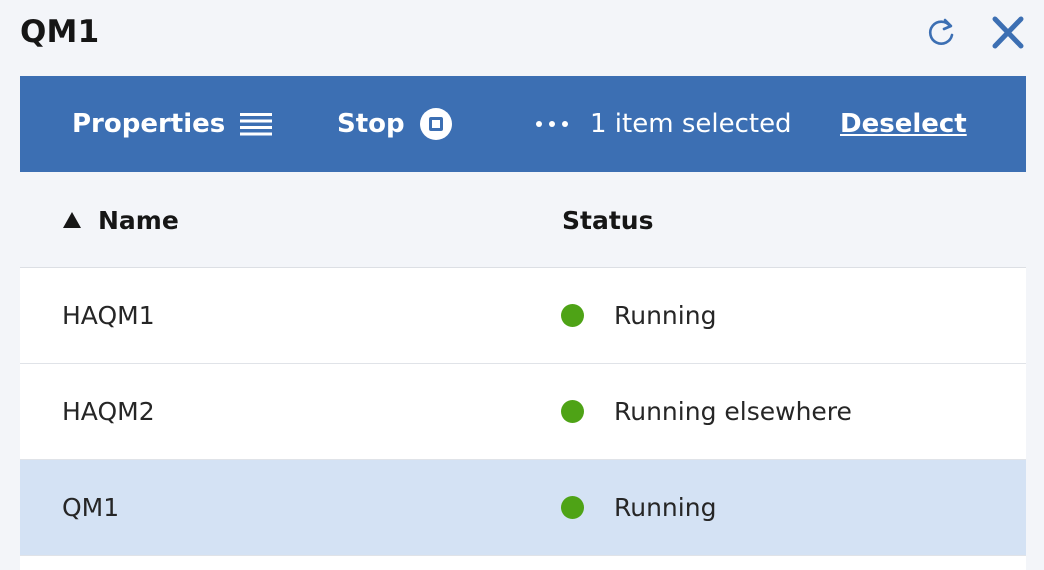 The image size is (1044, 570). What do you see at coordinates (91, 507) in the screenshot?
I see `cell-name: QM1` at bounding box center [91, 507].